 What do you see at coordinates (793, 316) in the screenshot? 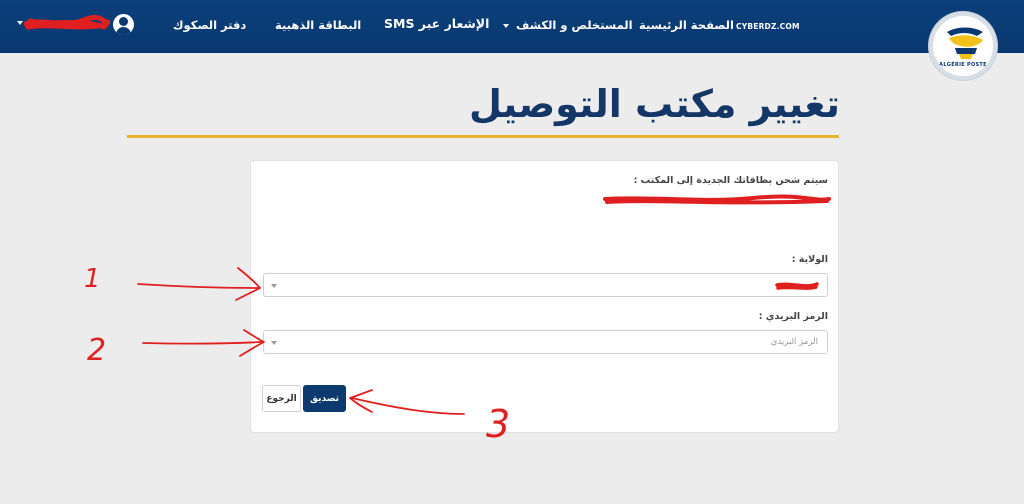
I see `postal-code-label: الرمز البريدي :` at bounding box center [793, 316].